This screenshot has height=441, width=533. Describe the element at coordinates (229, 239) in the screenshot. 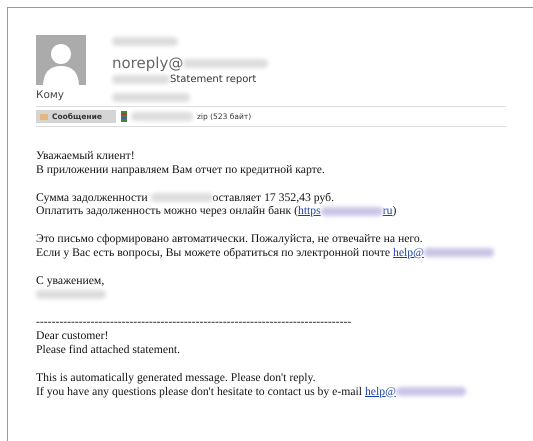

I see `body-text: Это письмо сформировано автоматически. Пожалуйста, не отвечайте на него.` at that location.